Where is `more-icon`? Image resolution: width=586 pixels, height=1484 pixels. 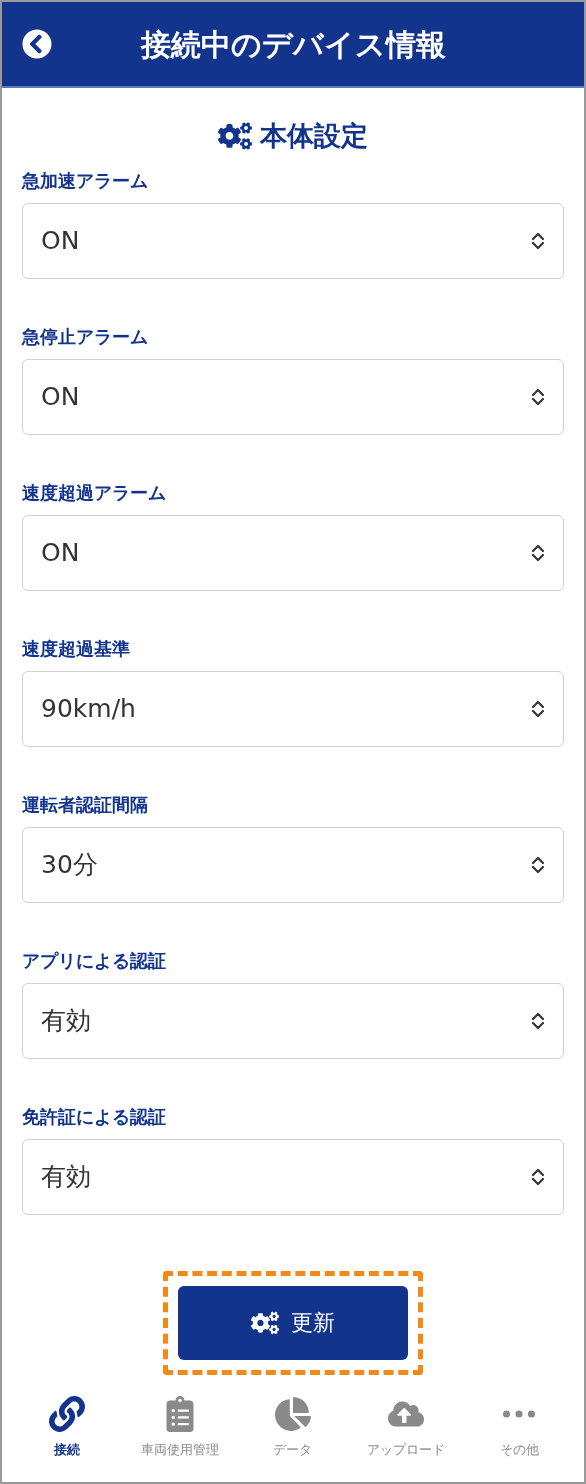
more-icon is located at coordinates (519, 1414).